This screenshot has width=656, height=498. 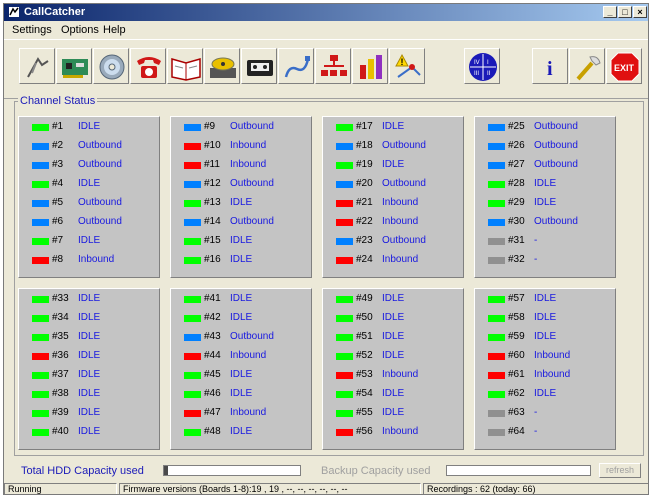 I want to click on channel-row: #44 Inbound, so click(x=241, y=356).